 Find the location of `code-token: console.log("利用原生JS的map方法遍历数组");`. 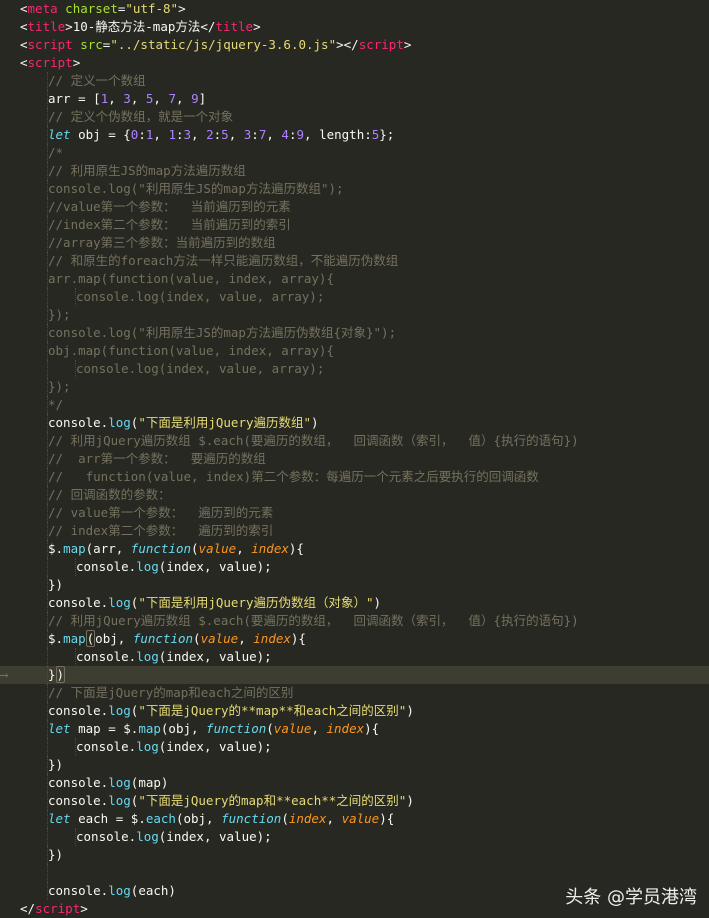

code-token: console.log("利用原生JS的map方法遍历数组"); is located at coordinates (196, 188).